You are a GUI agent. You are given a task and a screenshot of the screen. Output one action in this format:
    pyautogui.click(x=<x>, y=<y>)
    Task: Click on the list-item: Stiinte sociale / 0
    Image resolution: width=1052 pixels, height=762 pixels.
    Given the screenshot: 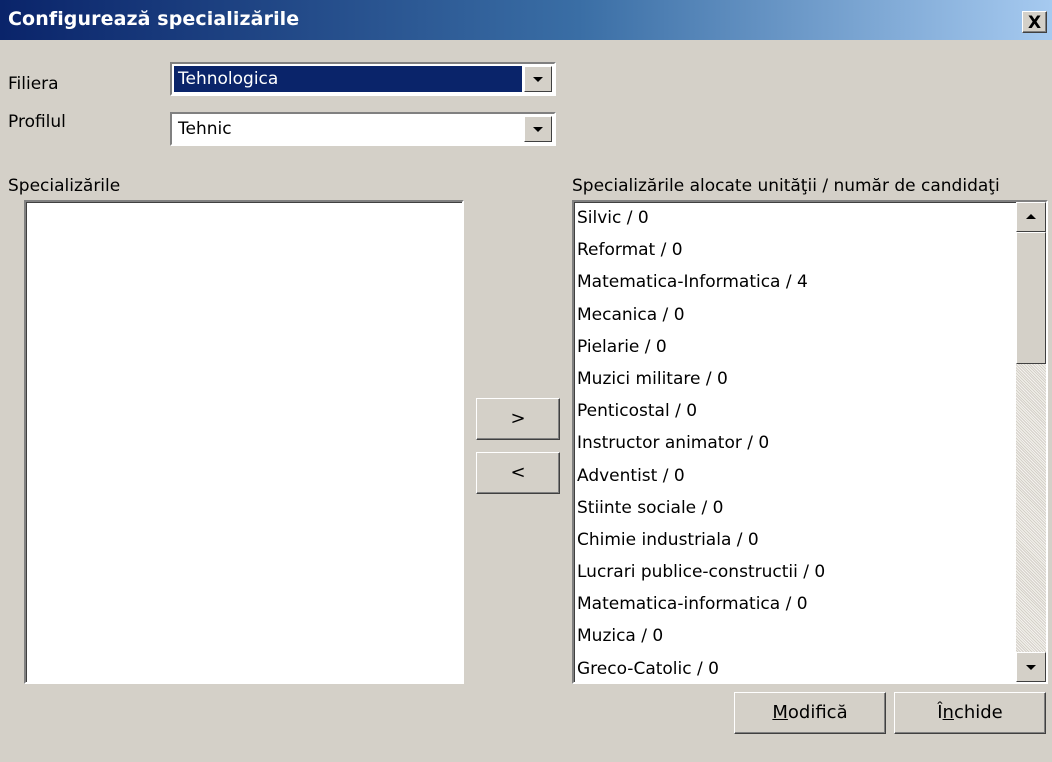 What is the action you would take?
    pyautogui.click(x=794, y=511)
    